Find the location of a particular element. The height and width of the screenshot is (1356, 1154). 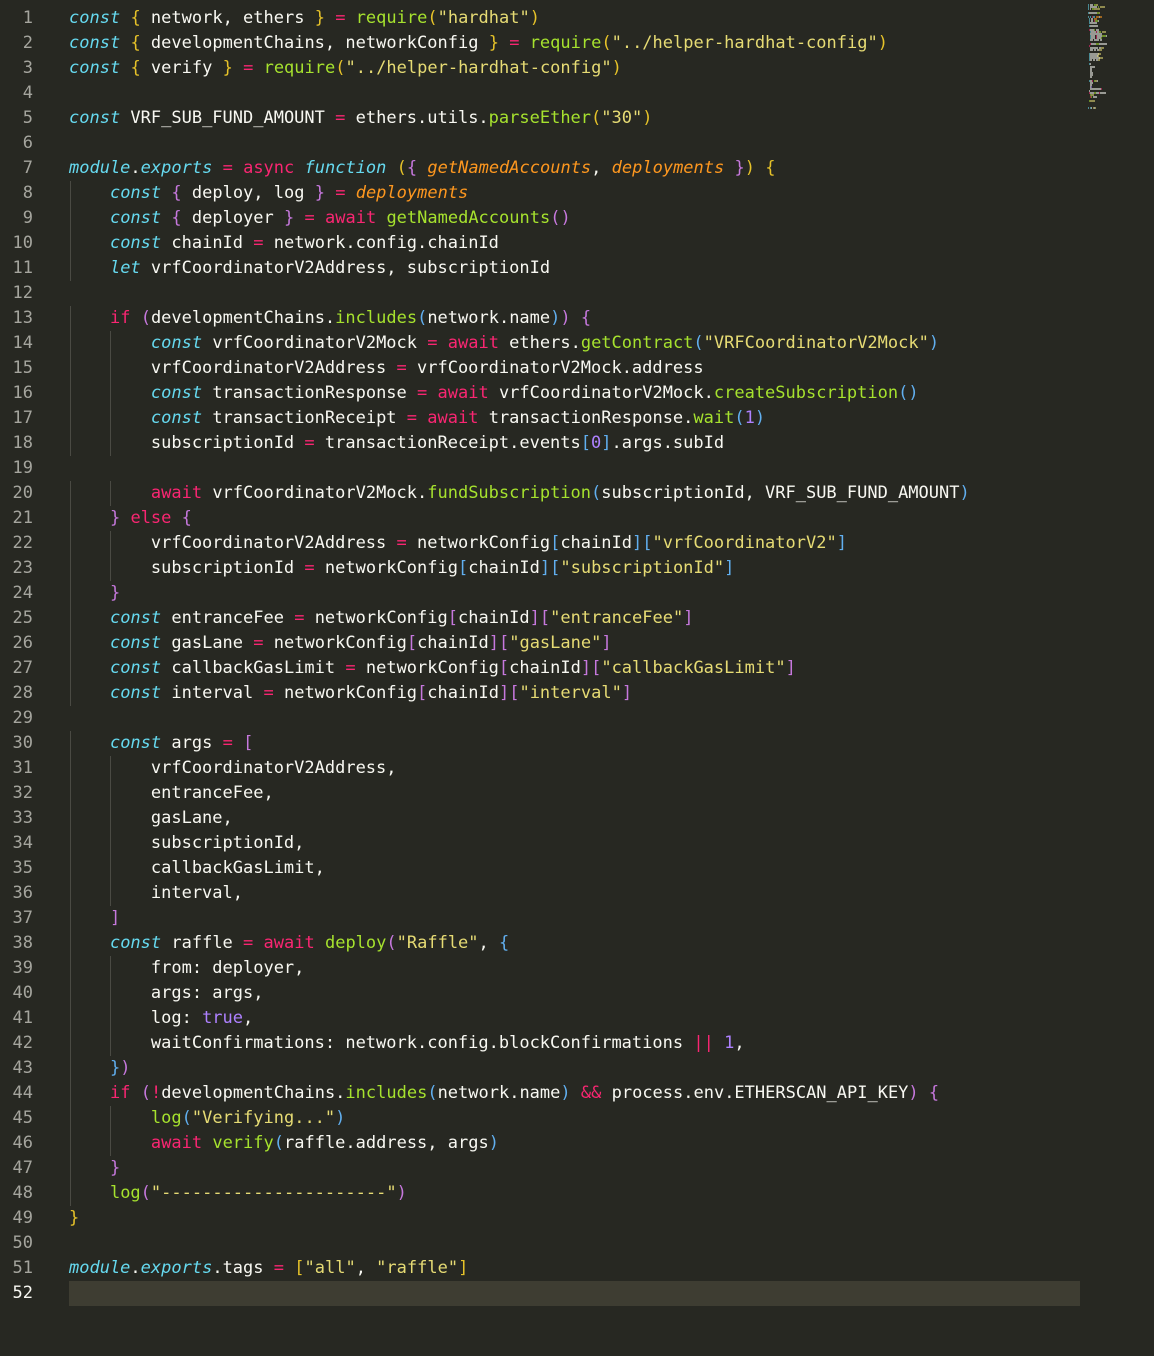

code-line: 37 ] is located at coordinates (577, 918).